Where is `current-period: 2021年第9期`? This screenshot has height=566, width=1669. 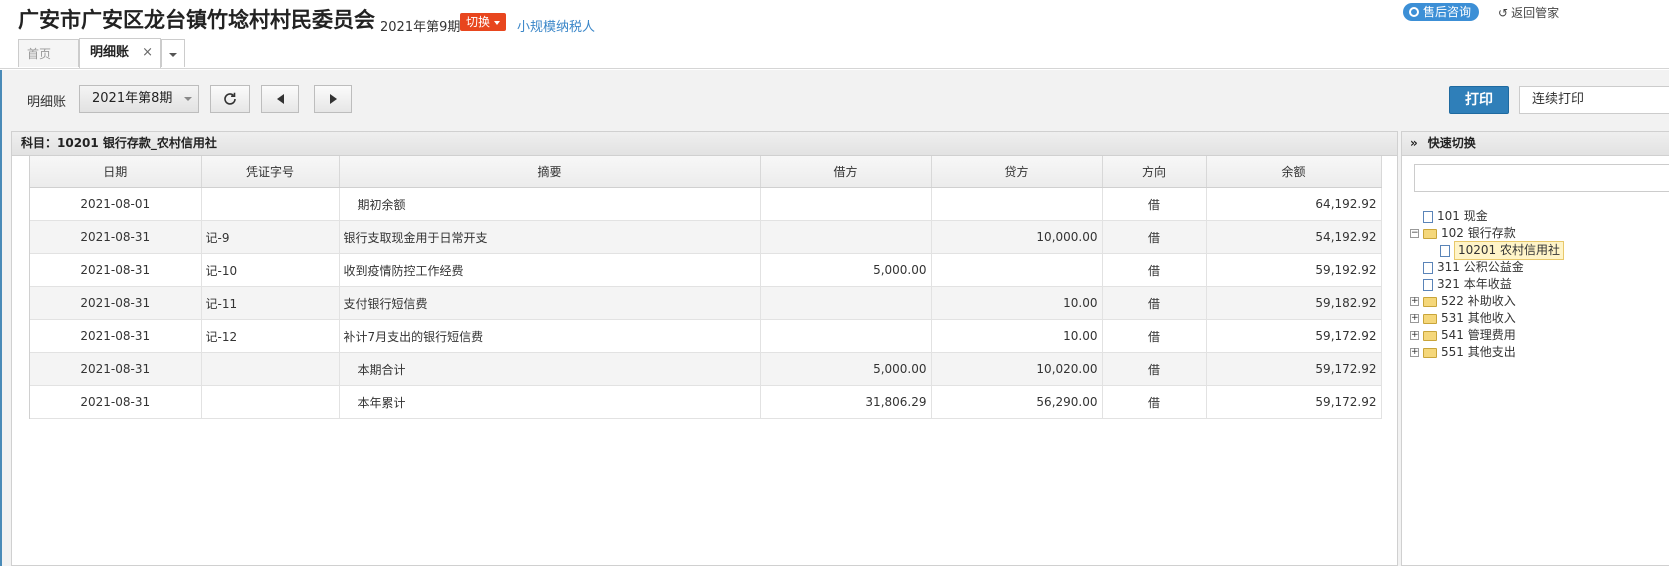
current-period: 2021年第9期 is located at coordinates (420, 27).